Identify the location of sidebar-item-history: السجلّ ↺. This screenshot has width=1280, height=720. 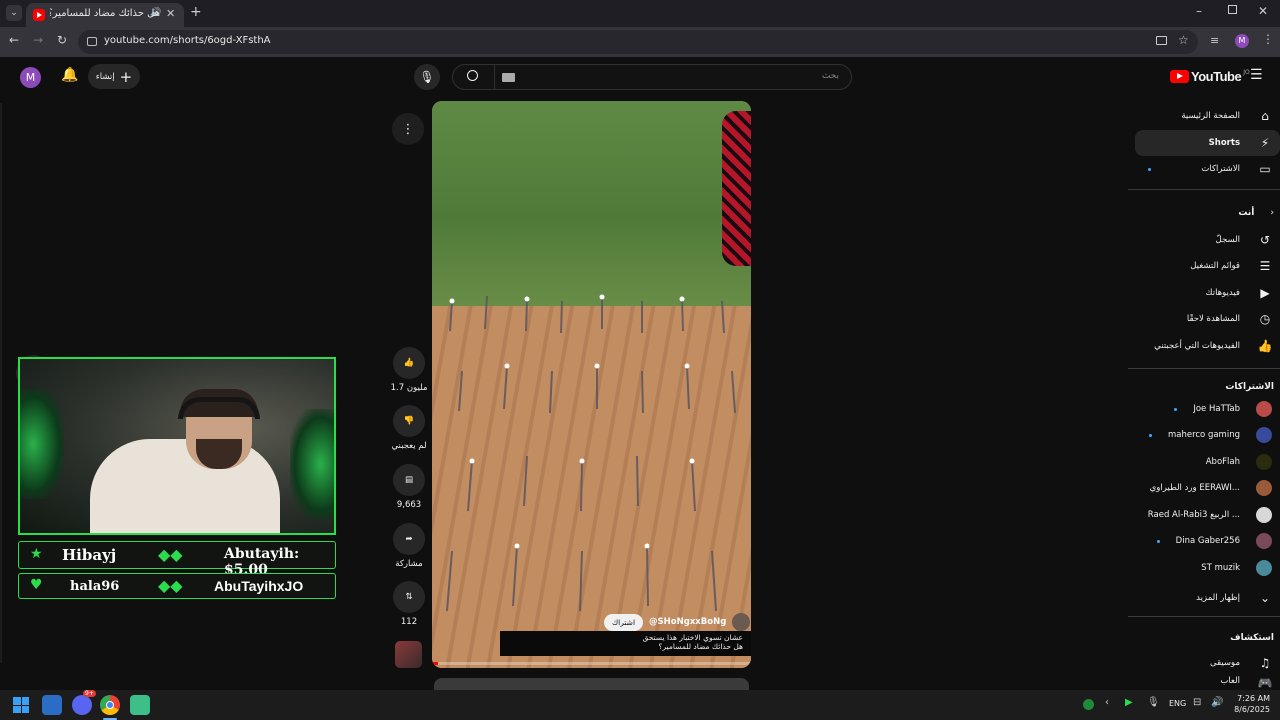
(1204, 240).